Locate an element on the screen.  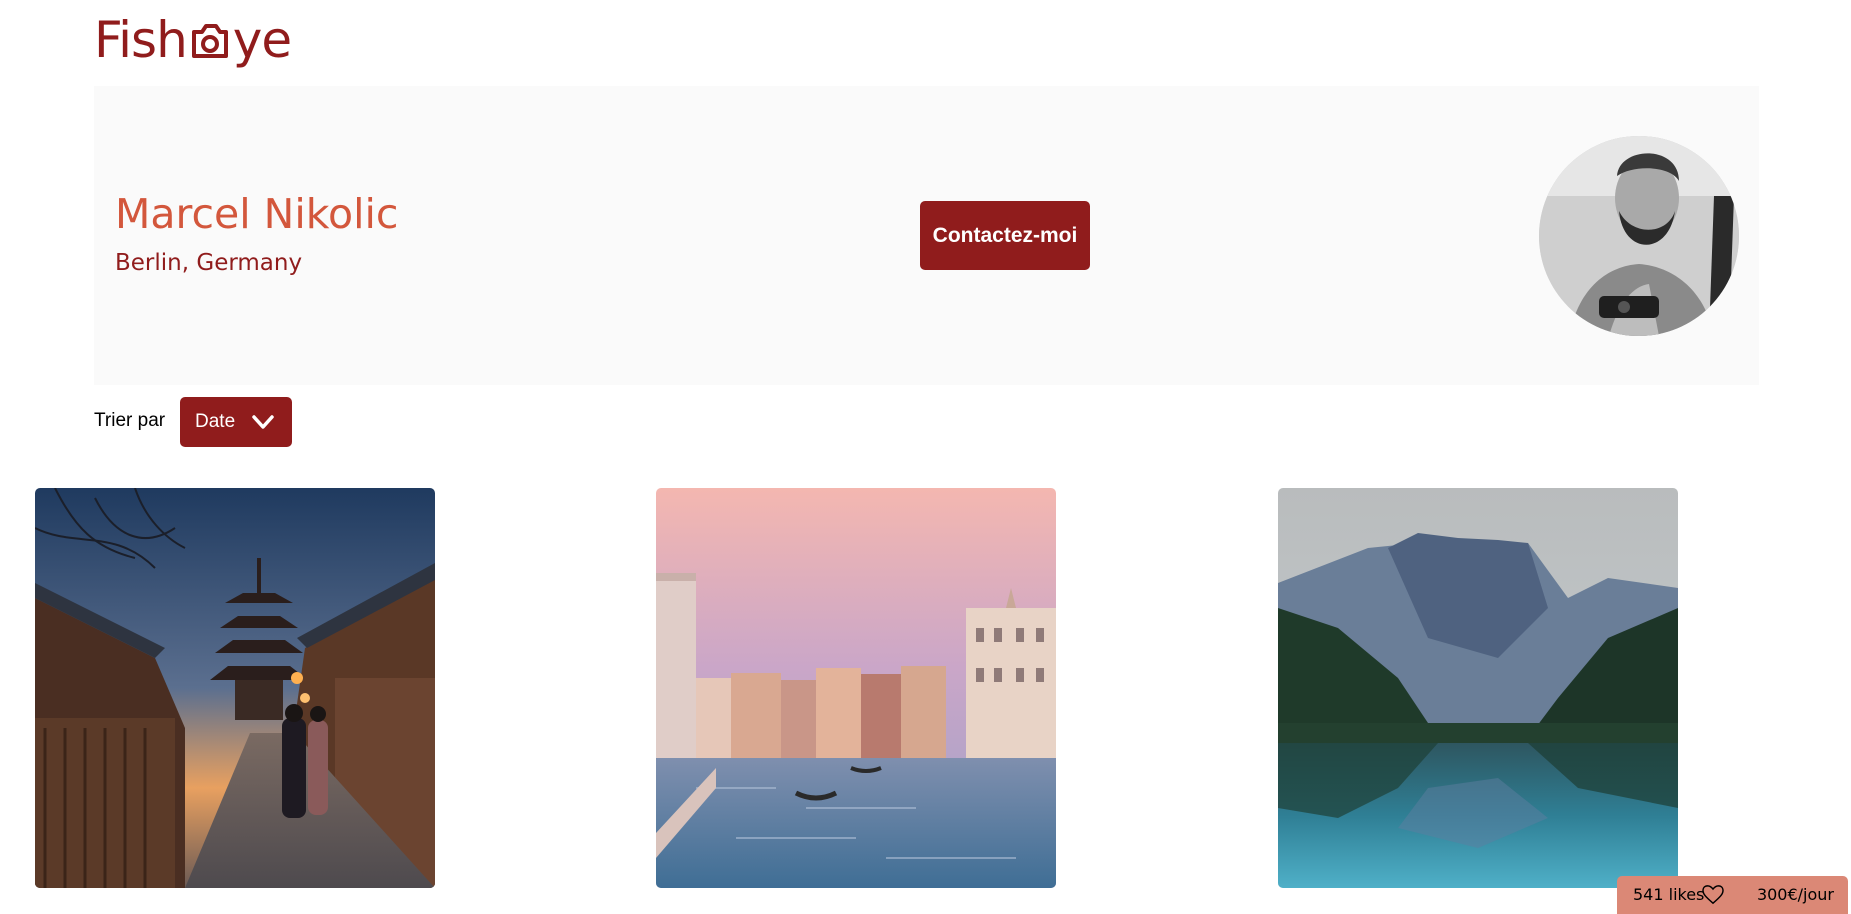
likes-price-box: 541 likes 300€/jour is located at coordinates (1732, 895).